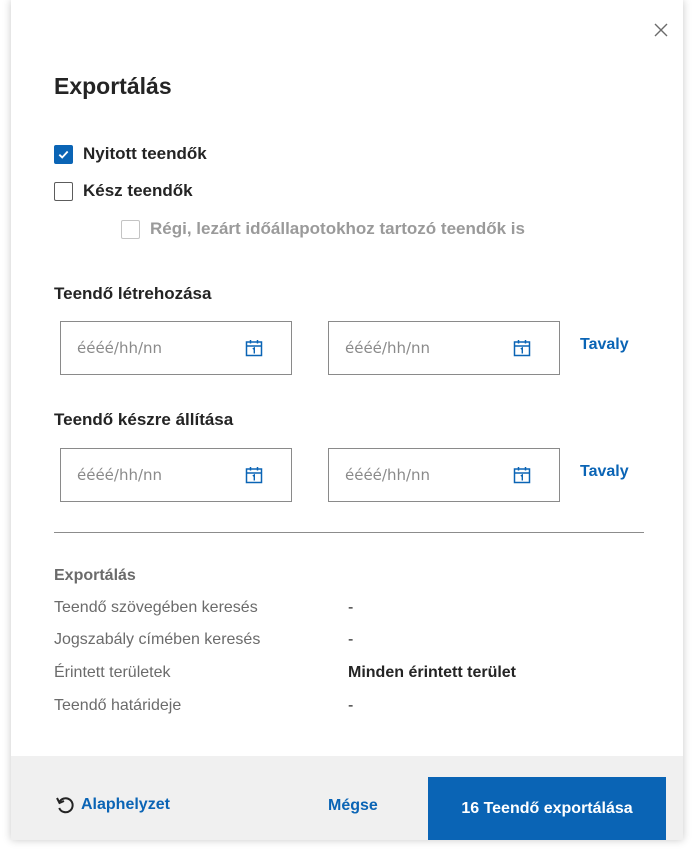 Image resolution: width=694 pixels, height=853 pixels. Describe the element at coordinates (113, 86) in the screenshot. I see `dialog-title: Exportálás` at that location.